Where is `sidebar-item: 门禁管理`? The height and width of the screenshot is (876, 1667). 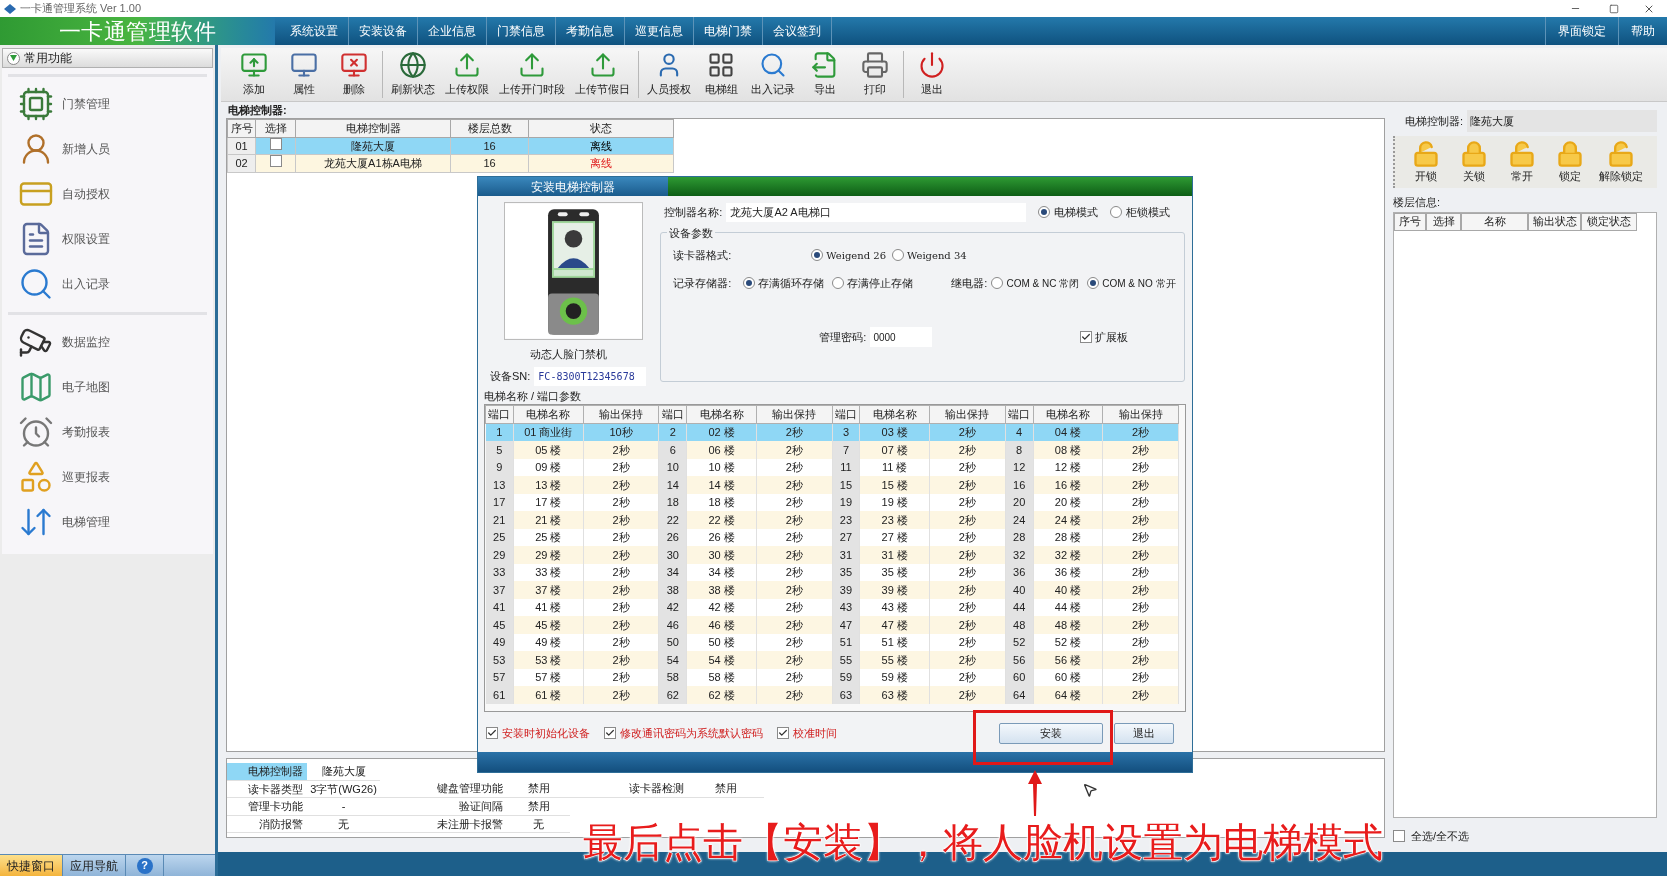 sidebar-item: 门禁管理 is located at coordinates (107, 103).